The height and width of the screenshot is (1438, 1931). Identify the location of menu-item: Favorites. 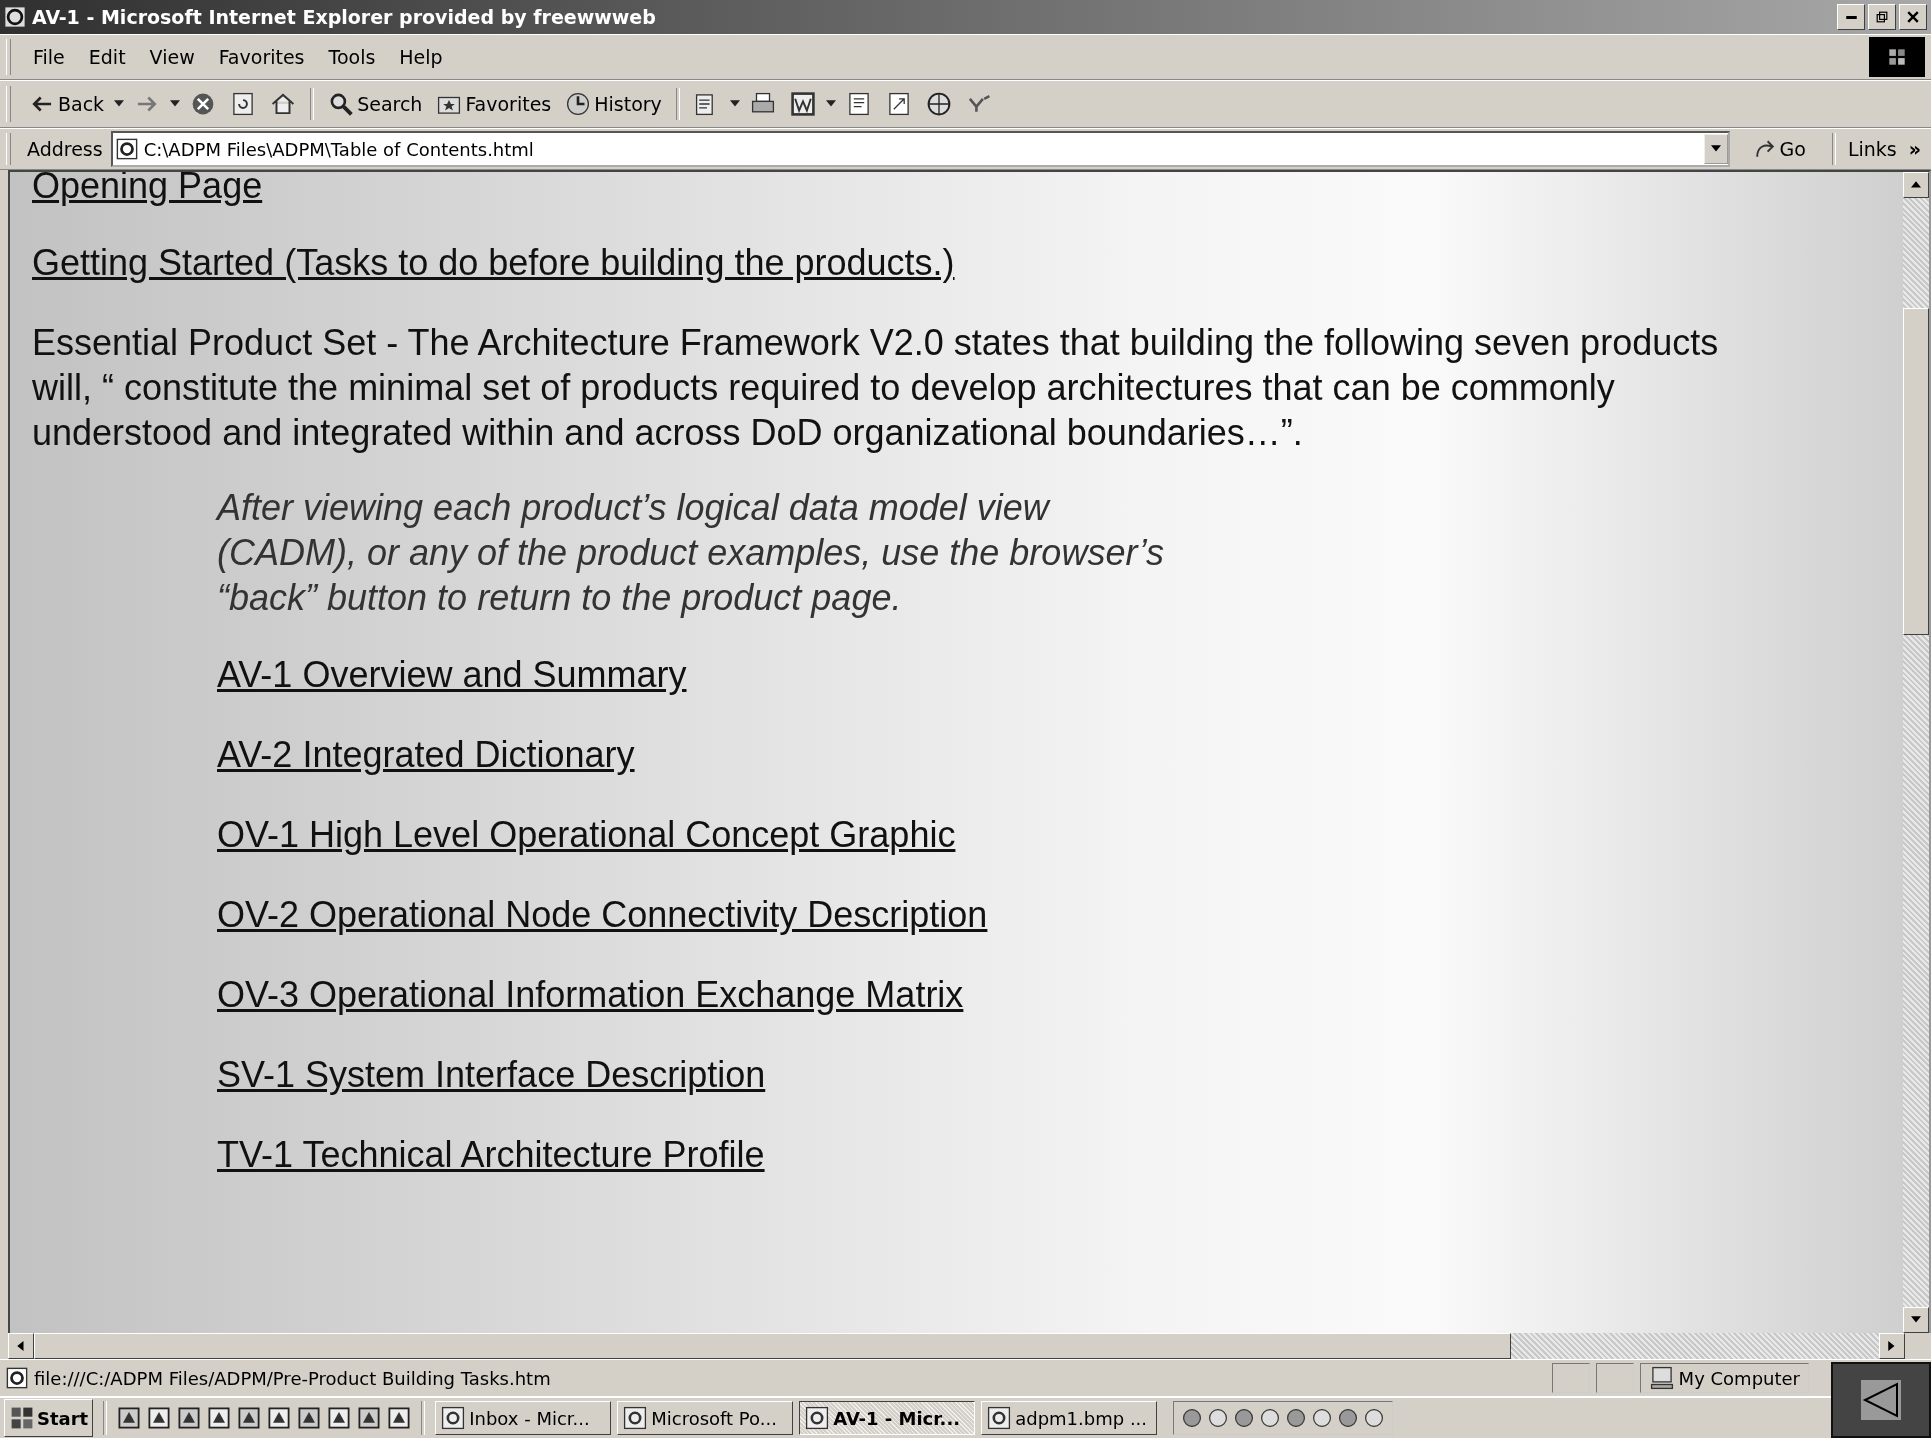
(261, 57).